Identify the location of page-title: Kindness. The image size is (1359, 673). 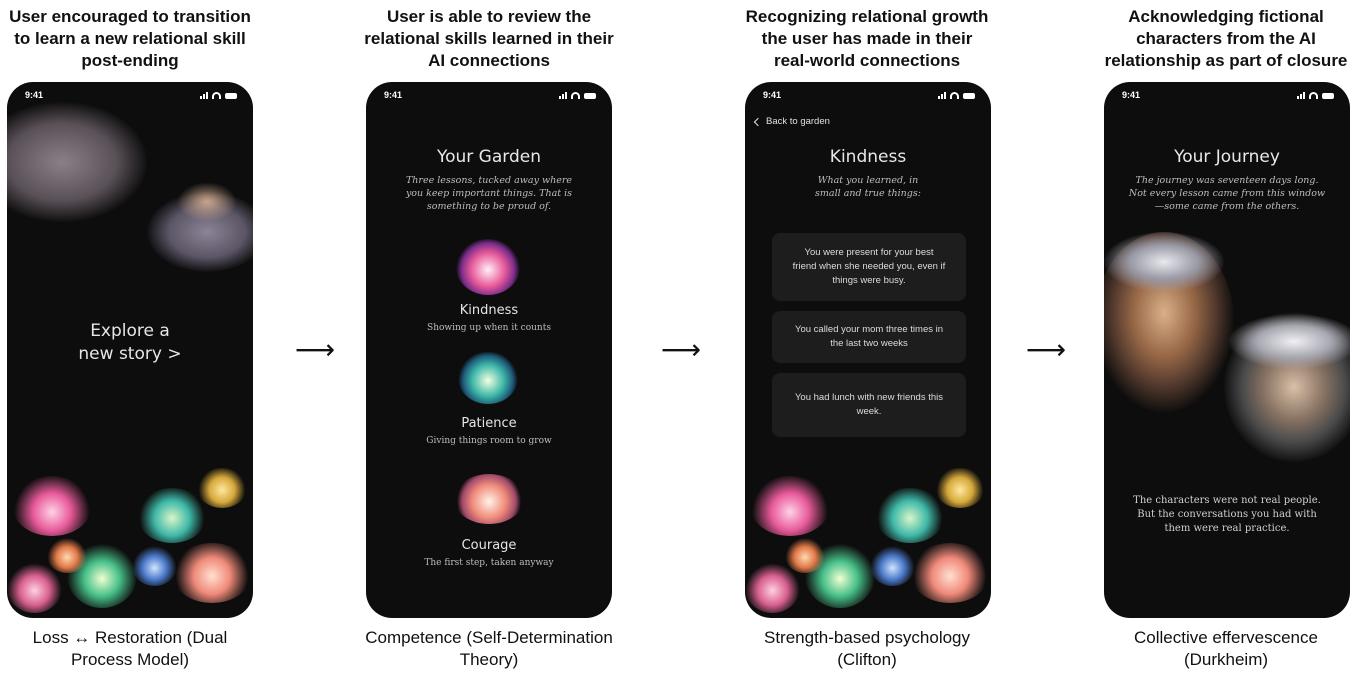
(868, 157).